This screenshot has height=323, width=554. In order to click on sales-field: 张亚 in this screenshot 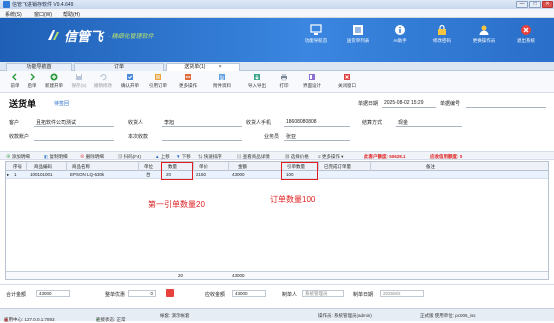, I will do `click(291, 136)`.